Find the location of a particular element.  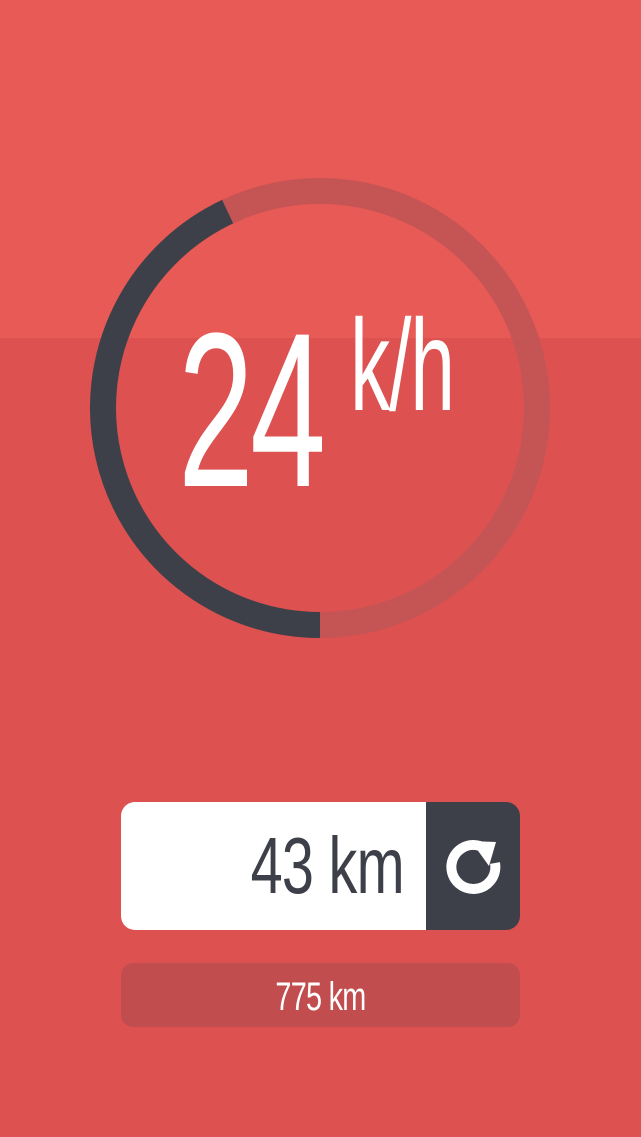

trip-display: 43 km is located at coordinates (273, 866).